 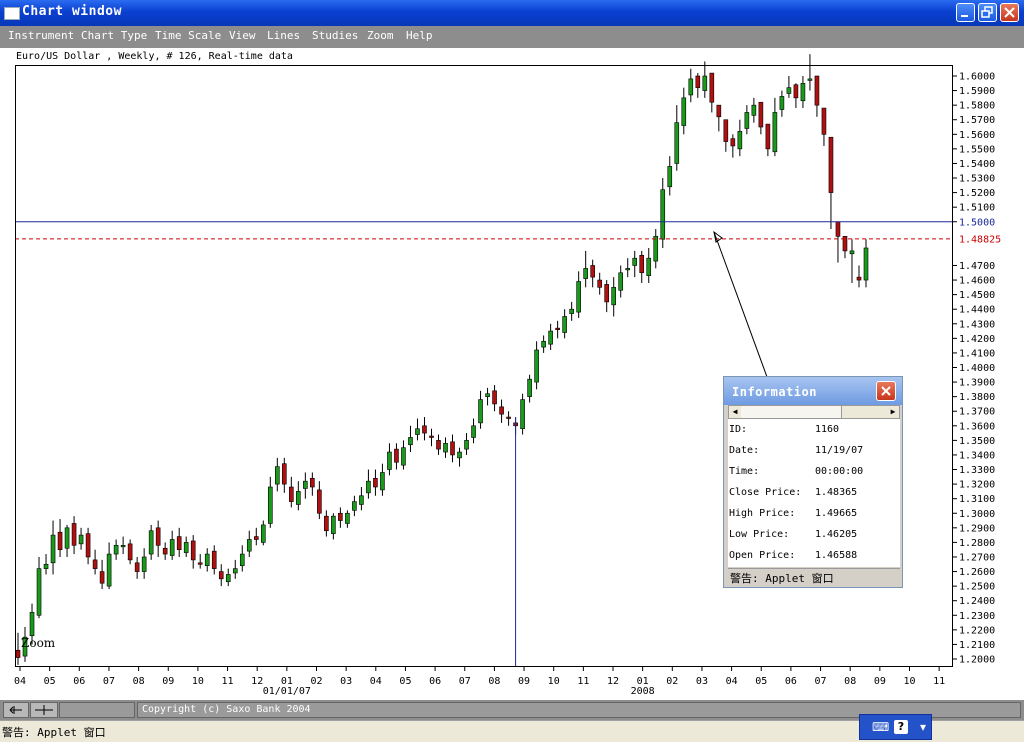 I want to click on scroll-left-icon: ◀, so click(x=735, y=412).